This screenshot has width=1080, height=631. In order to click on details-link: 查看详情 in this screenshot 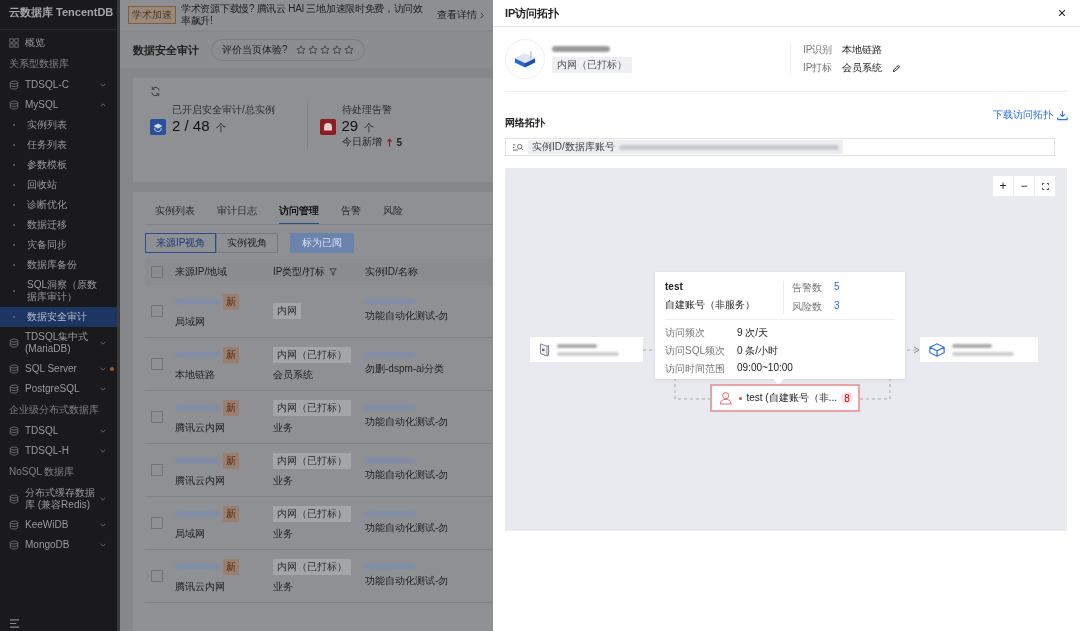, I will do `click(461, 15)`.